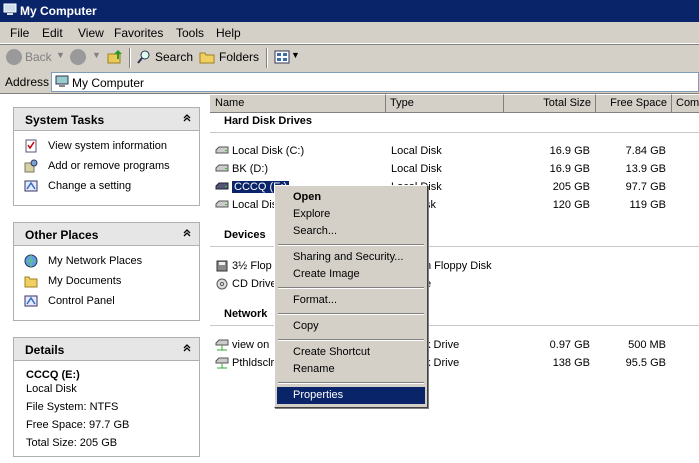 Image resolution: width=699 pixels, height=463 pixels. I want to click on drive-name: Local Disk (C:), so click(268, 151).